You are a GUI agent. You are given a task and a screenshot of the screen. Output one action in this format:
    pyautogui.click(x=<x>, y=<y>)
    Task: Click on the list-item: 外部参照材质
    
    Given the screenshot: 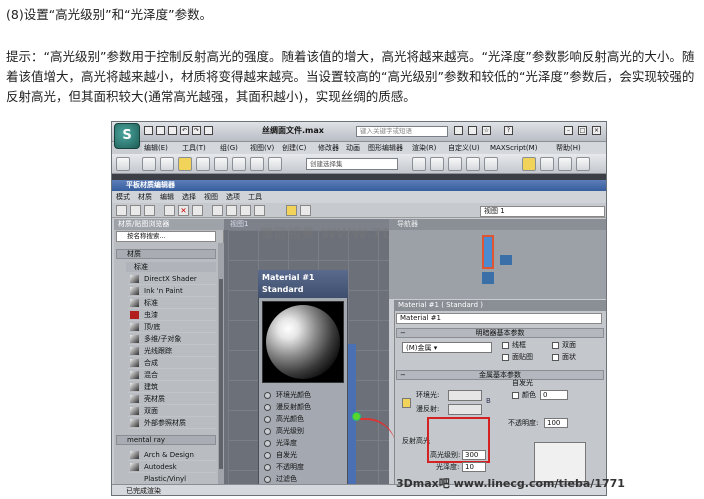 What is the action you would take?
    pyautogui.click(x=172, y=423)
    